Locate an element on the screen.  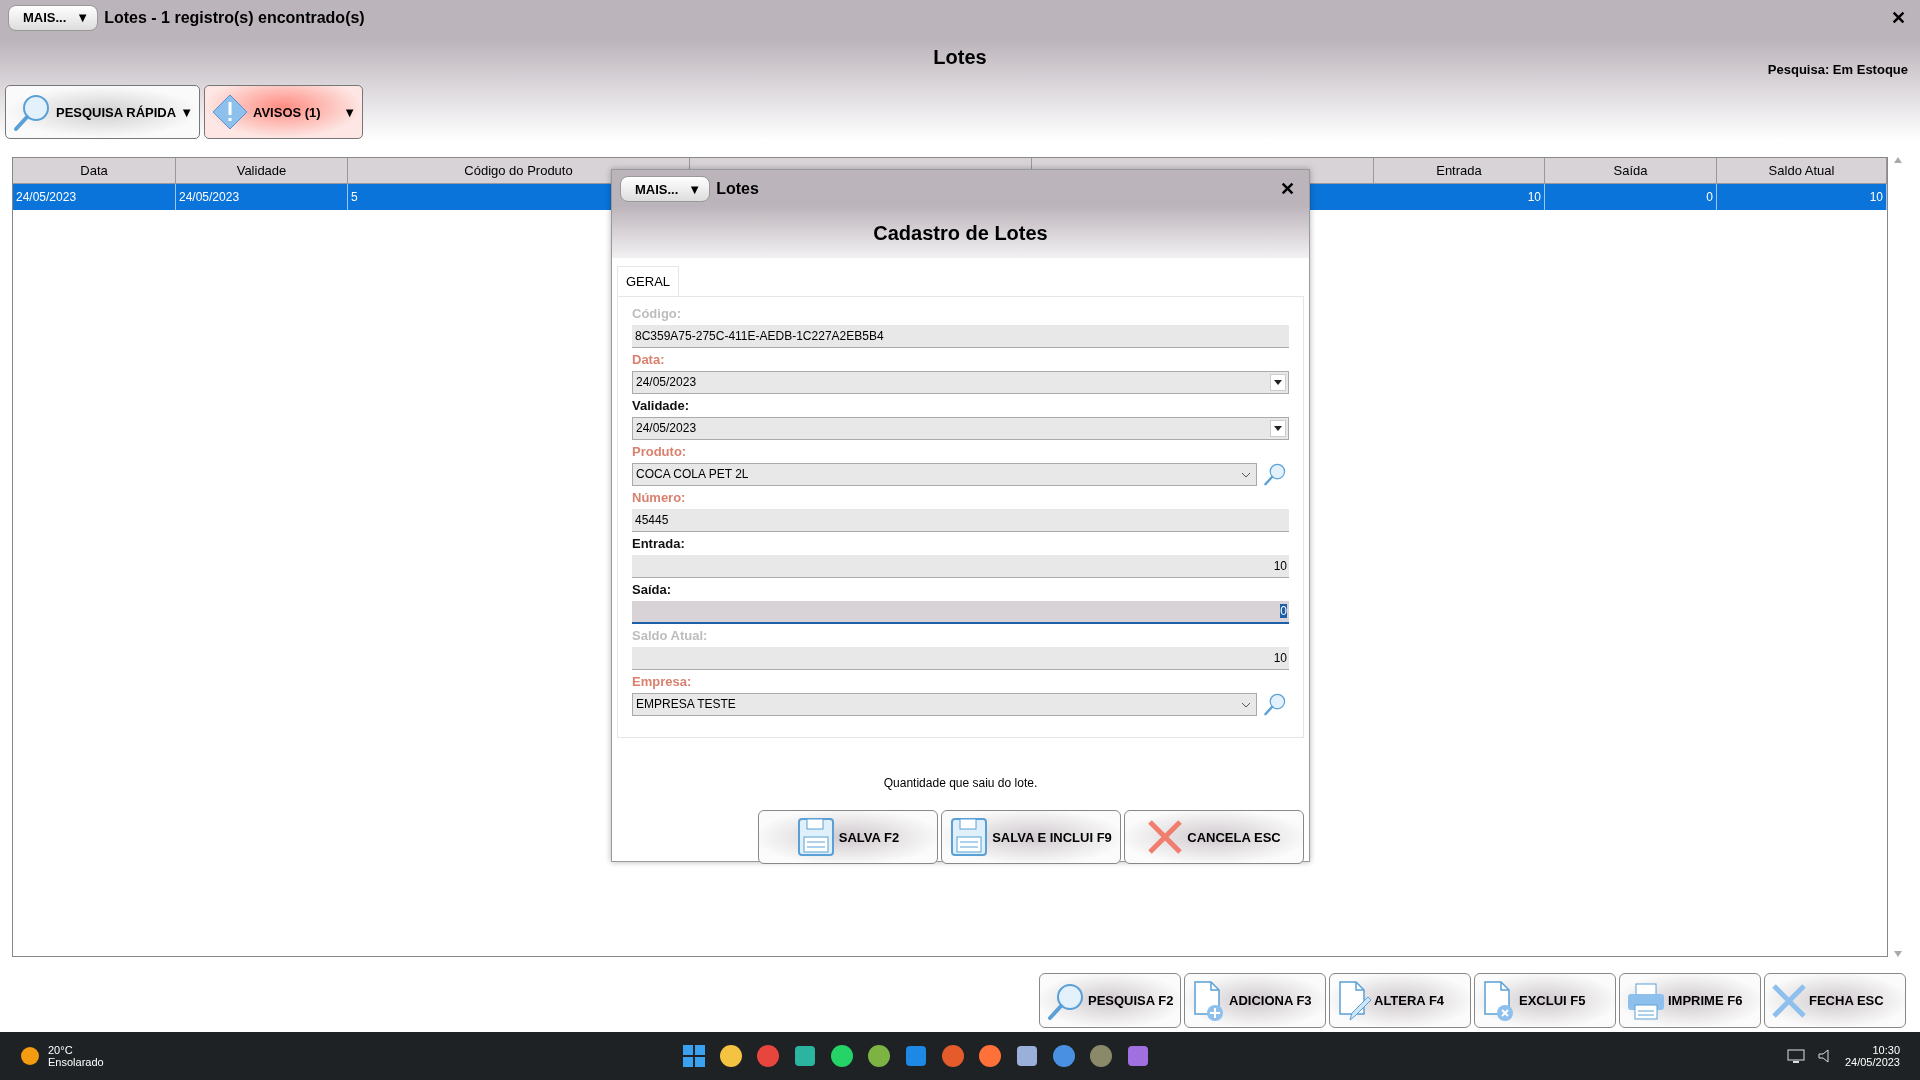
field-label: Número: is located at coordinates (659, 498).